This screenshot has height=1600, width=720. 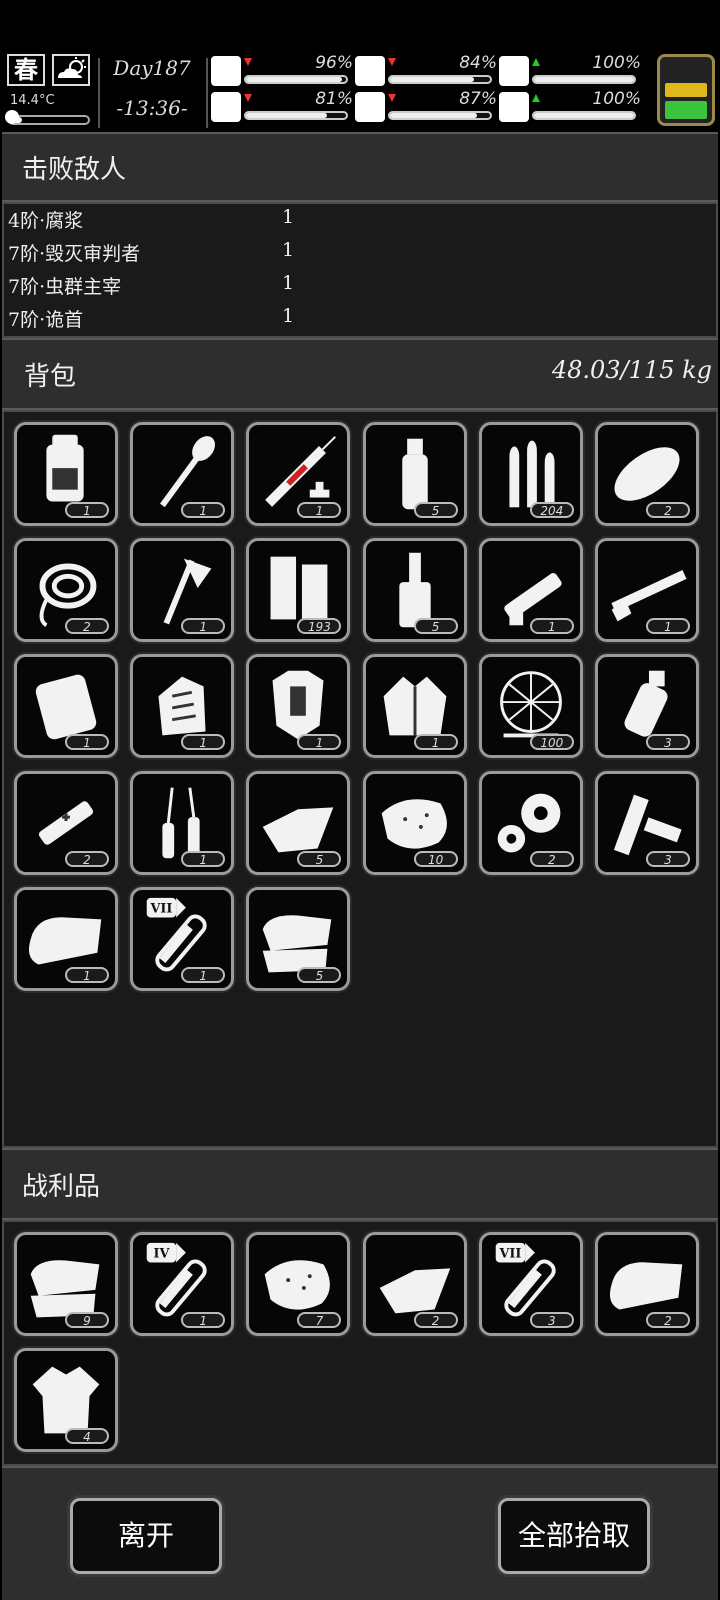 I want to click on health-percent: 96%, so click(x=334, y=63).